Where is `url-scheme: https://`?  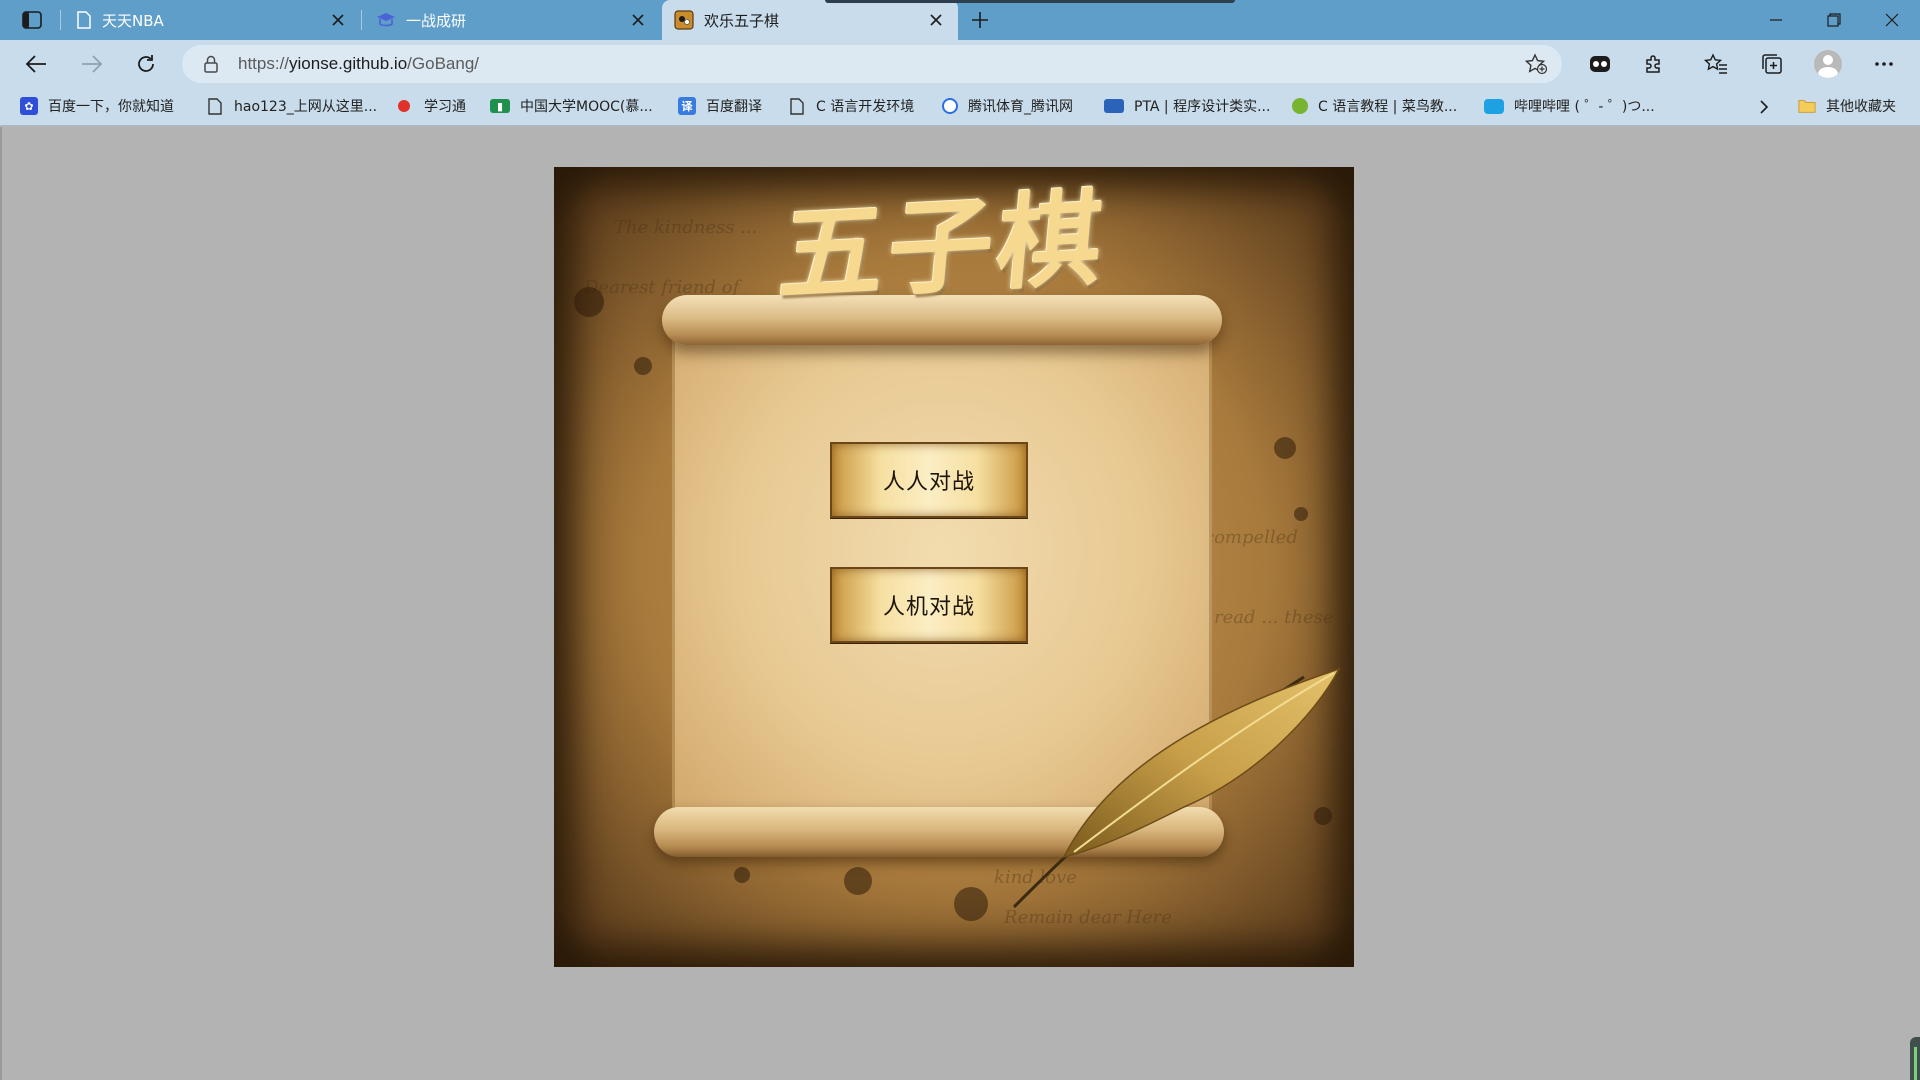 url-scheme: https:// is located at coordinates (264, 63).